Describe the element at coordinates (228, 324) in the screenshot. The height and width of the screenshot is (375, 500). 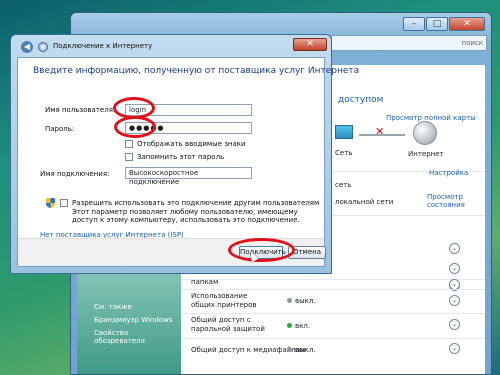
I see `sharing-row-label-text: Общий доступ с парольной защитой` at that location.